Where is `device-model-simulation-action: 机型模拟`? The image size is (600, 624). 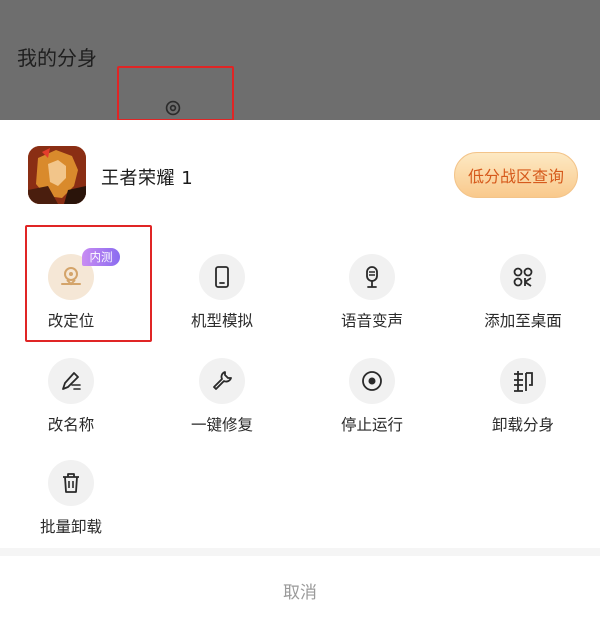 device-model-simulation-action: 机型模拟 is located at coordinates (222, 299).